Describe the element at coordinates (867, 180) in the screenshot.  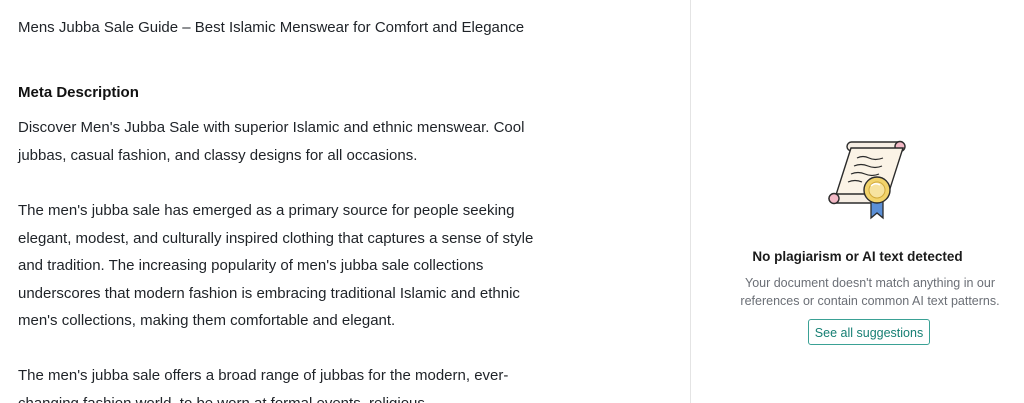
I see `certificate-scroll-icon` at that location.